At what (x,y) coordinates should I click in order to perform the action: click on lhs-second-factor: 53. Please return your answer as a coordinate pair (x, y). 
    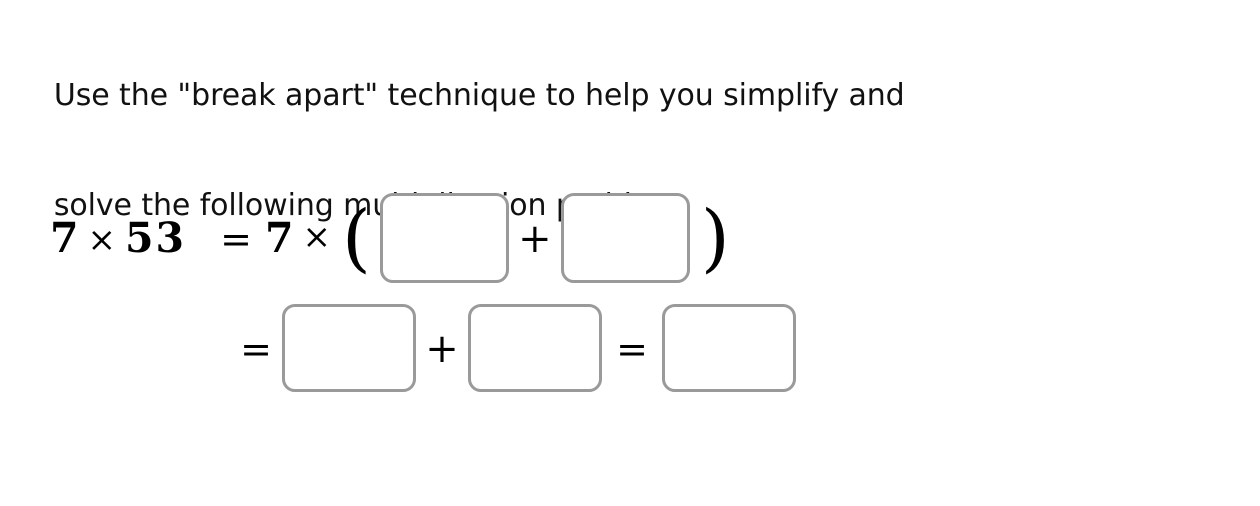
    Looking at the image, I should click on (156, 238).